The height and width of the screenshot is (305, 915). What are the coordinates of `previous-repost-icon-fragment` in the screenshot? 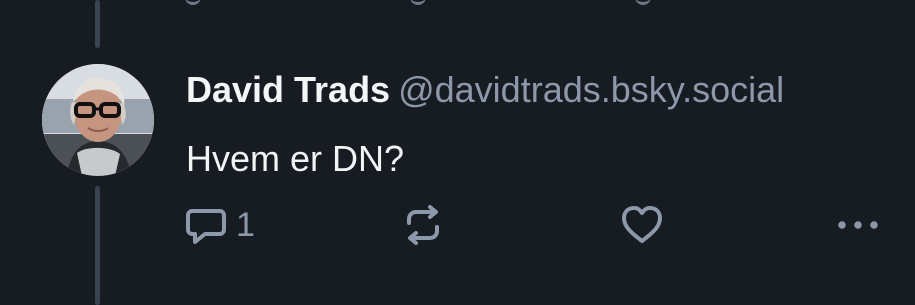 It's located at (418, 2).